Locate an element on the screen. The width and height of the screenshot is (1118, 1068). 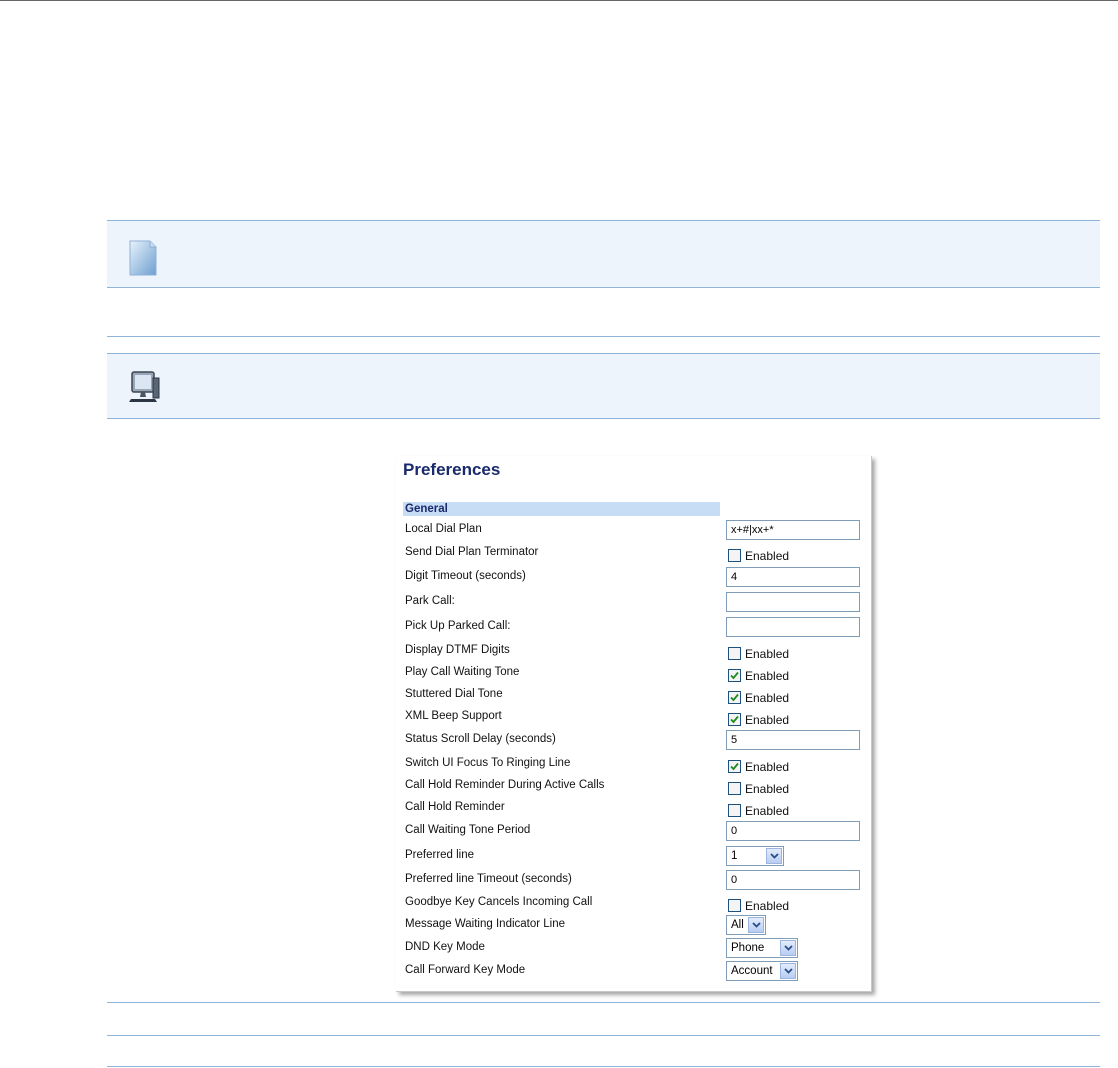
preference-label: Send Dial Plan Terminator is located at coordinates (472, 552).